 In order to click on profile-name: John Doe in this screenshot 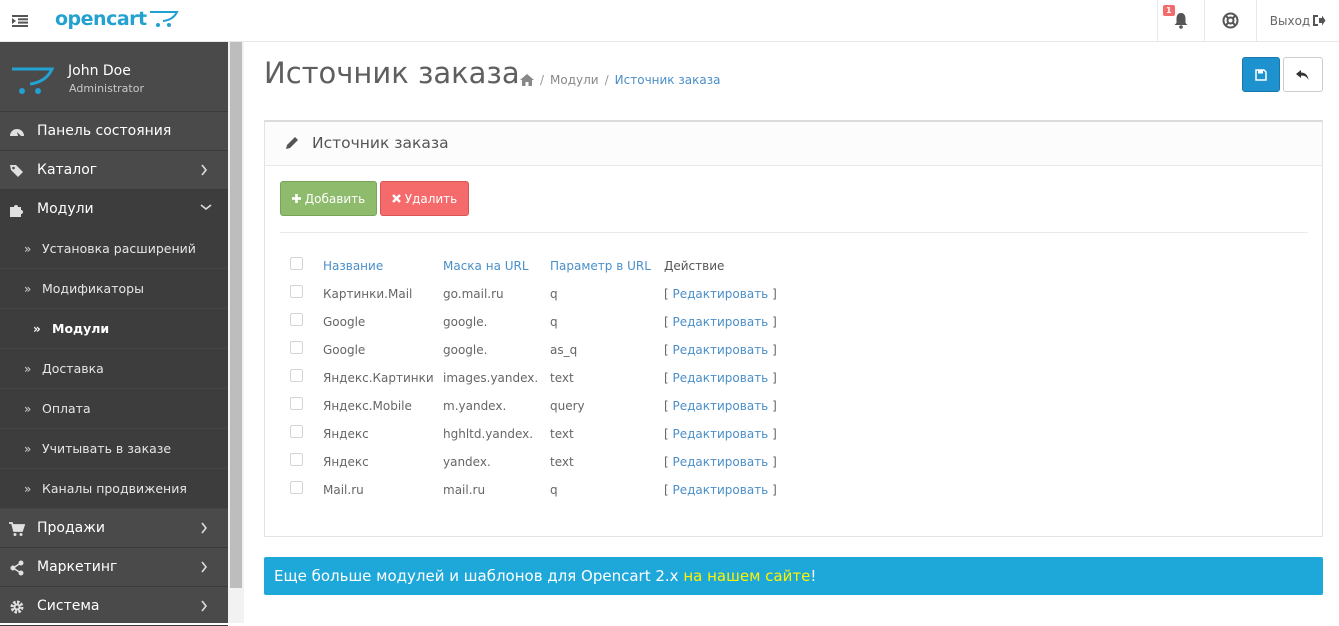, I will do `click(99, 71)`.